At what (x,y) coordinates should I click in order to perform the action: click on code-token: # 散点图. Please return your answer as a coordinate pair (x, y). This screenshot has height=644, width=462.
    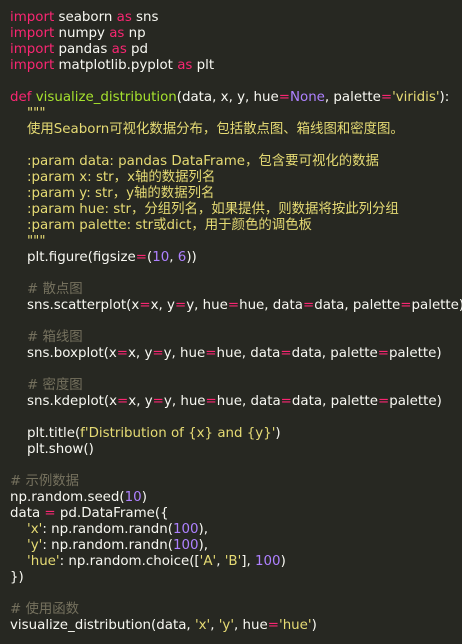
    Looking at the image, I should click on (46, 289).